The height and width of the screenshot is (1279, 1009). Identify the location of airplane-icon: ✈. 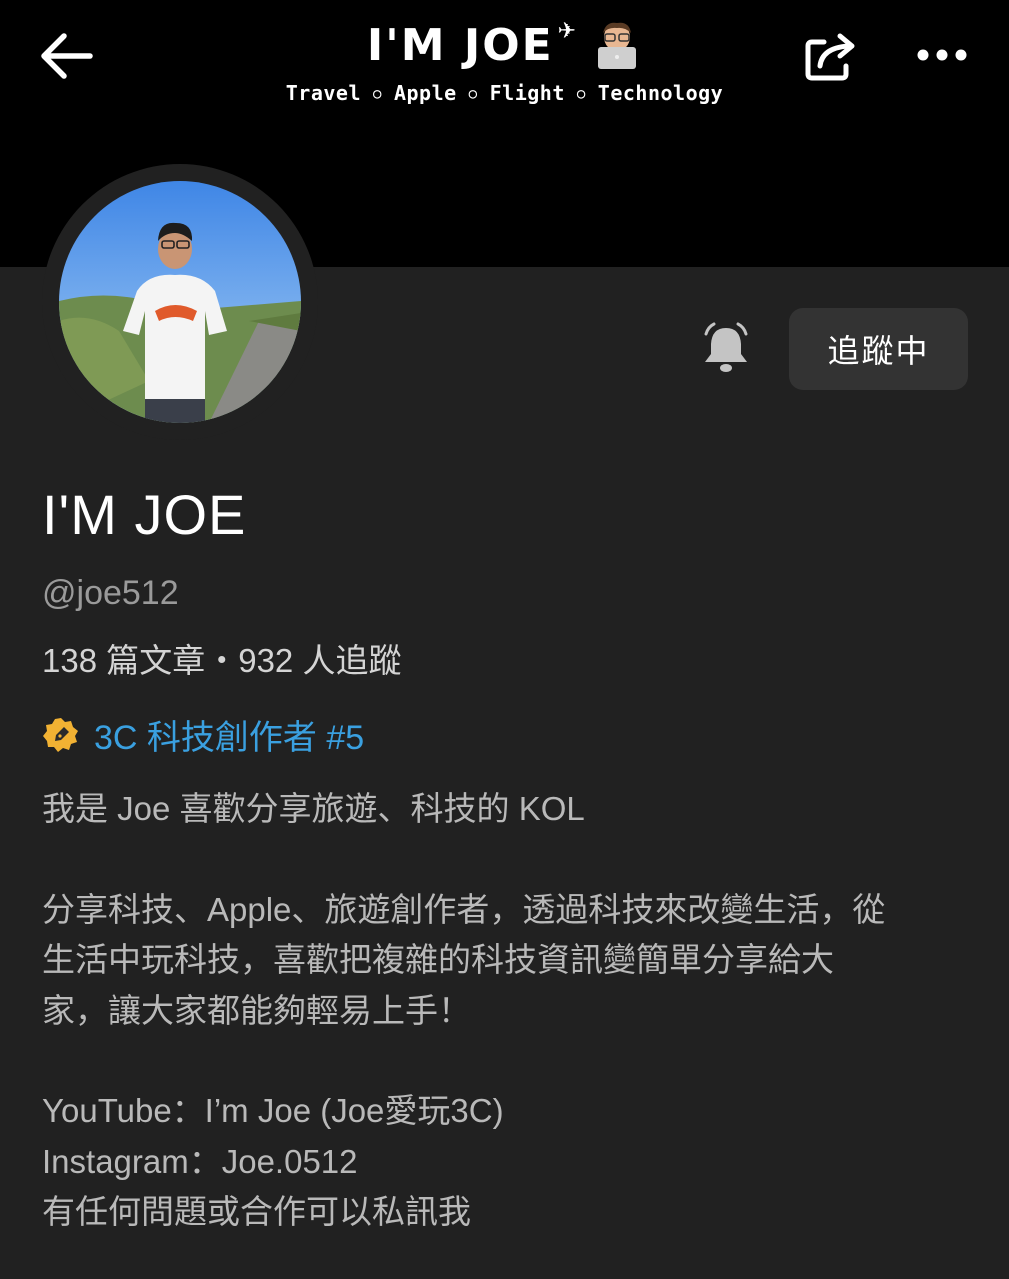
(568, 31).